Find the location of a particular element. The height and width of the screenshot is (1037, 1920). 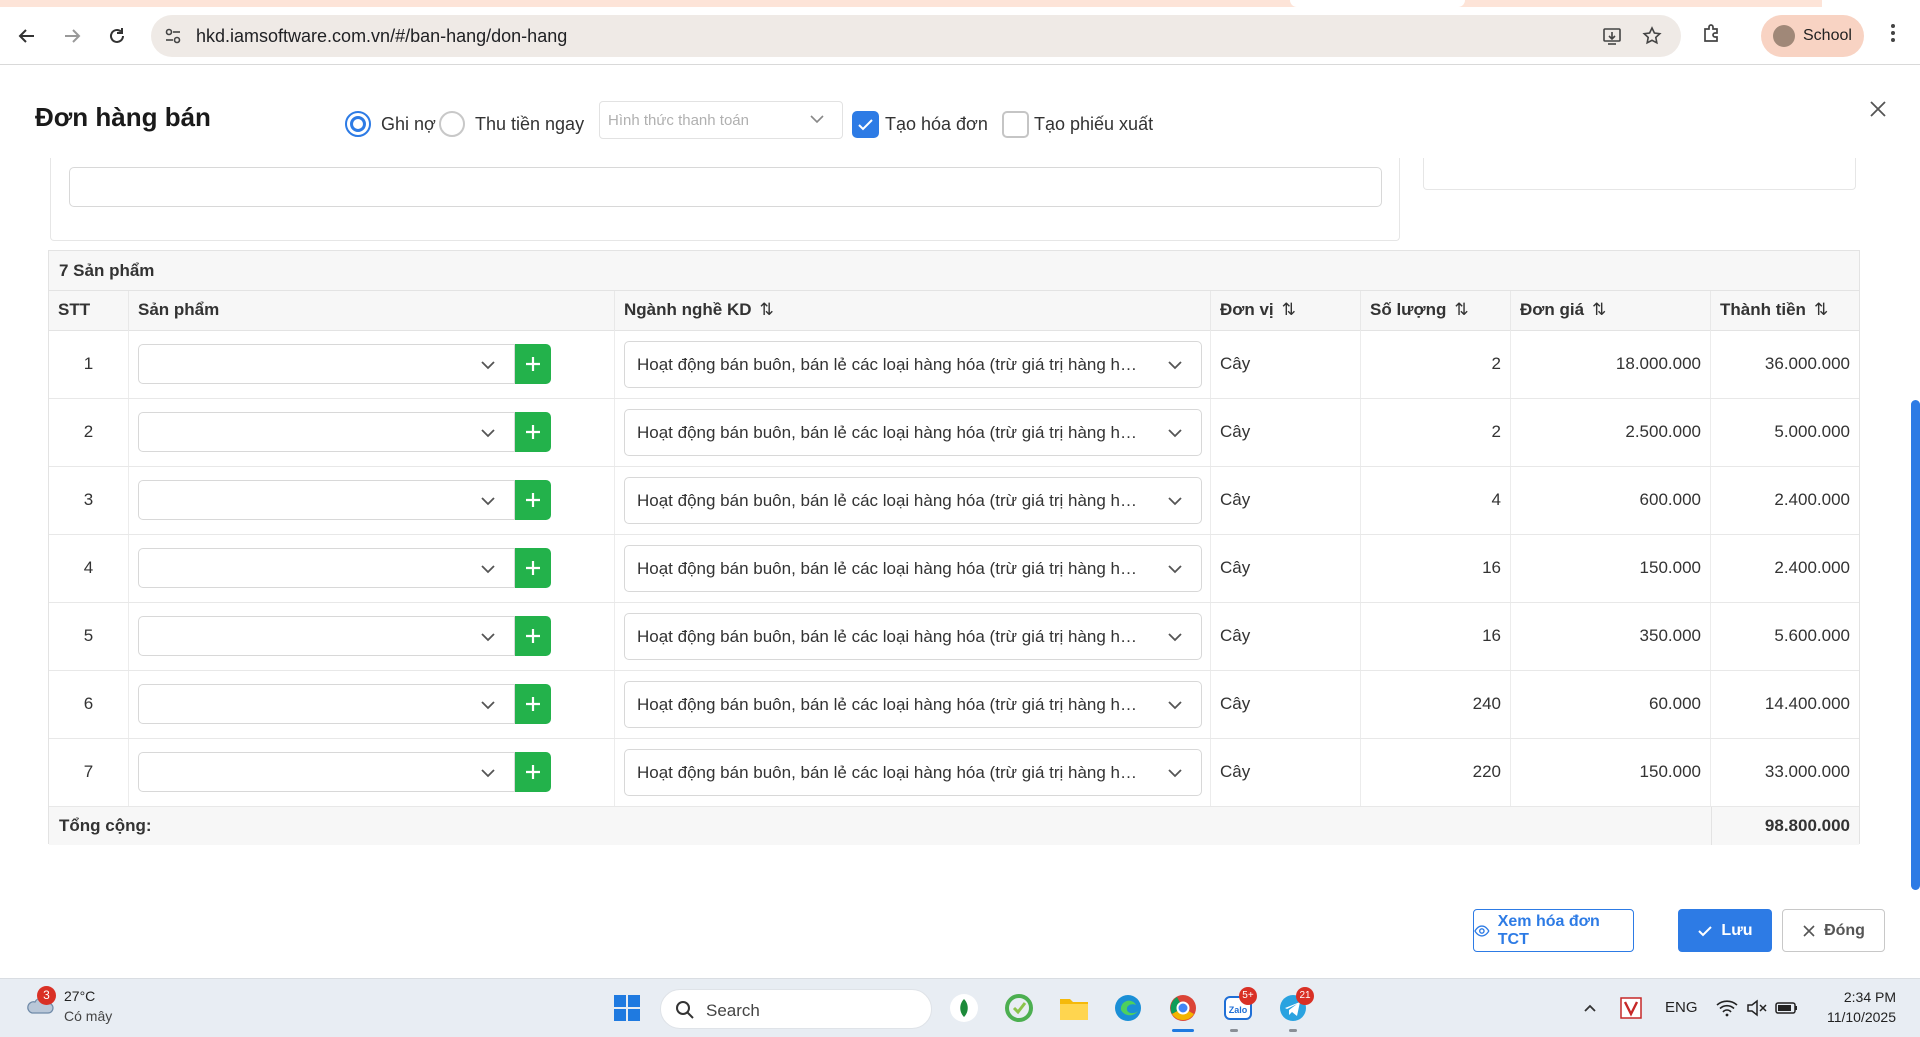

app-leaf-icon is located at coordinates (964, 1008).